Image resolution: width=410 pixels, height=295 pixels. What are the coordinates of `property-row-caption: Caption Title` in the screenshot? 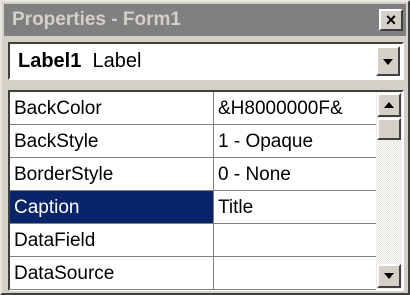 It's located at (193, 207).